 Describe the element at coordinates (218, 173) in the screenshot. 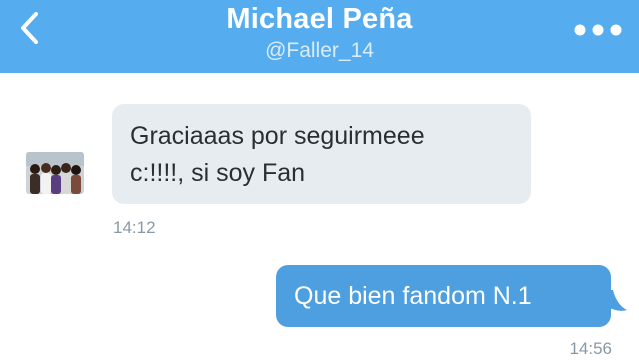

I see `incoming-message-line-2: c:!!!!, si soy Fan` at that location.